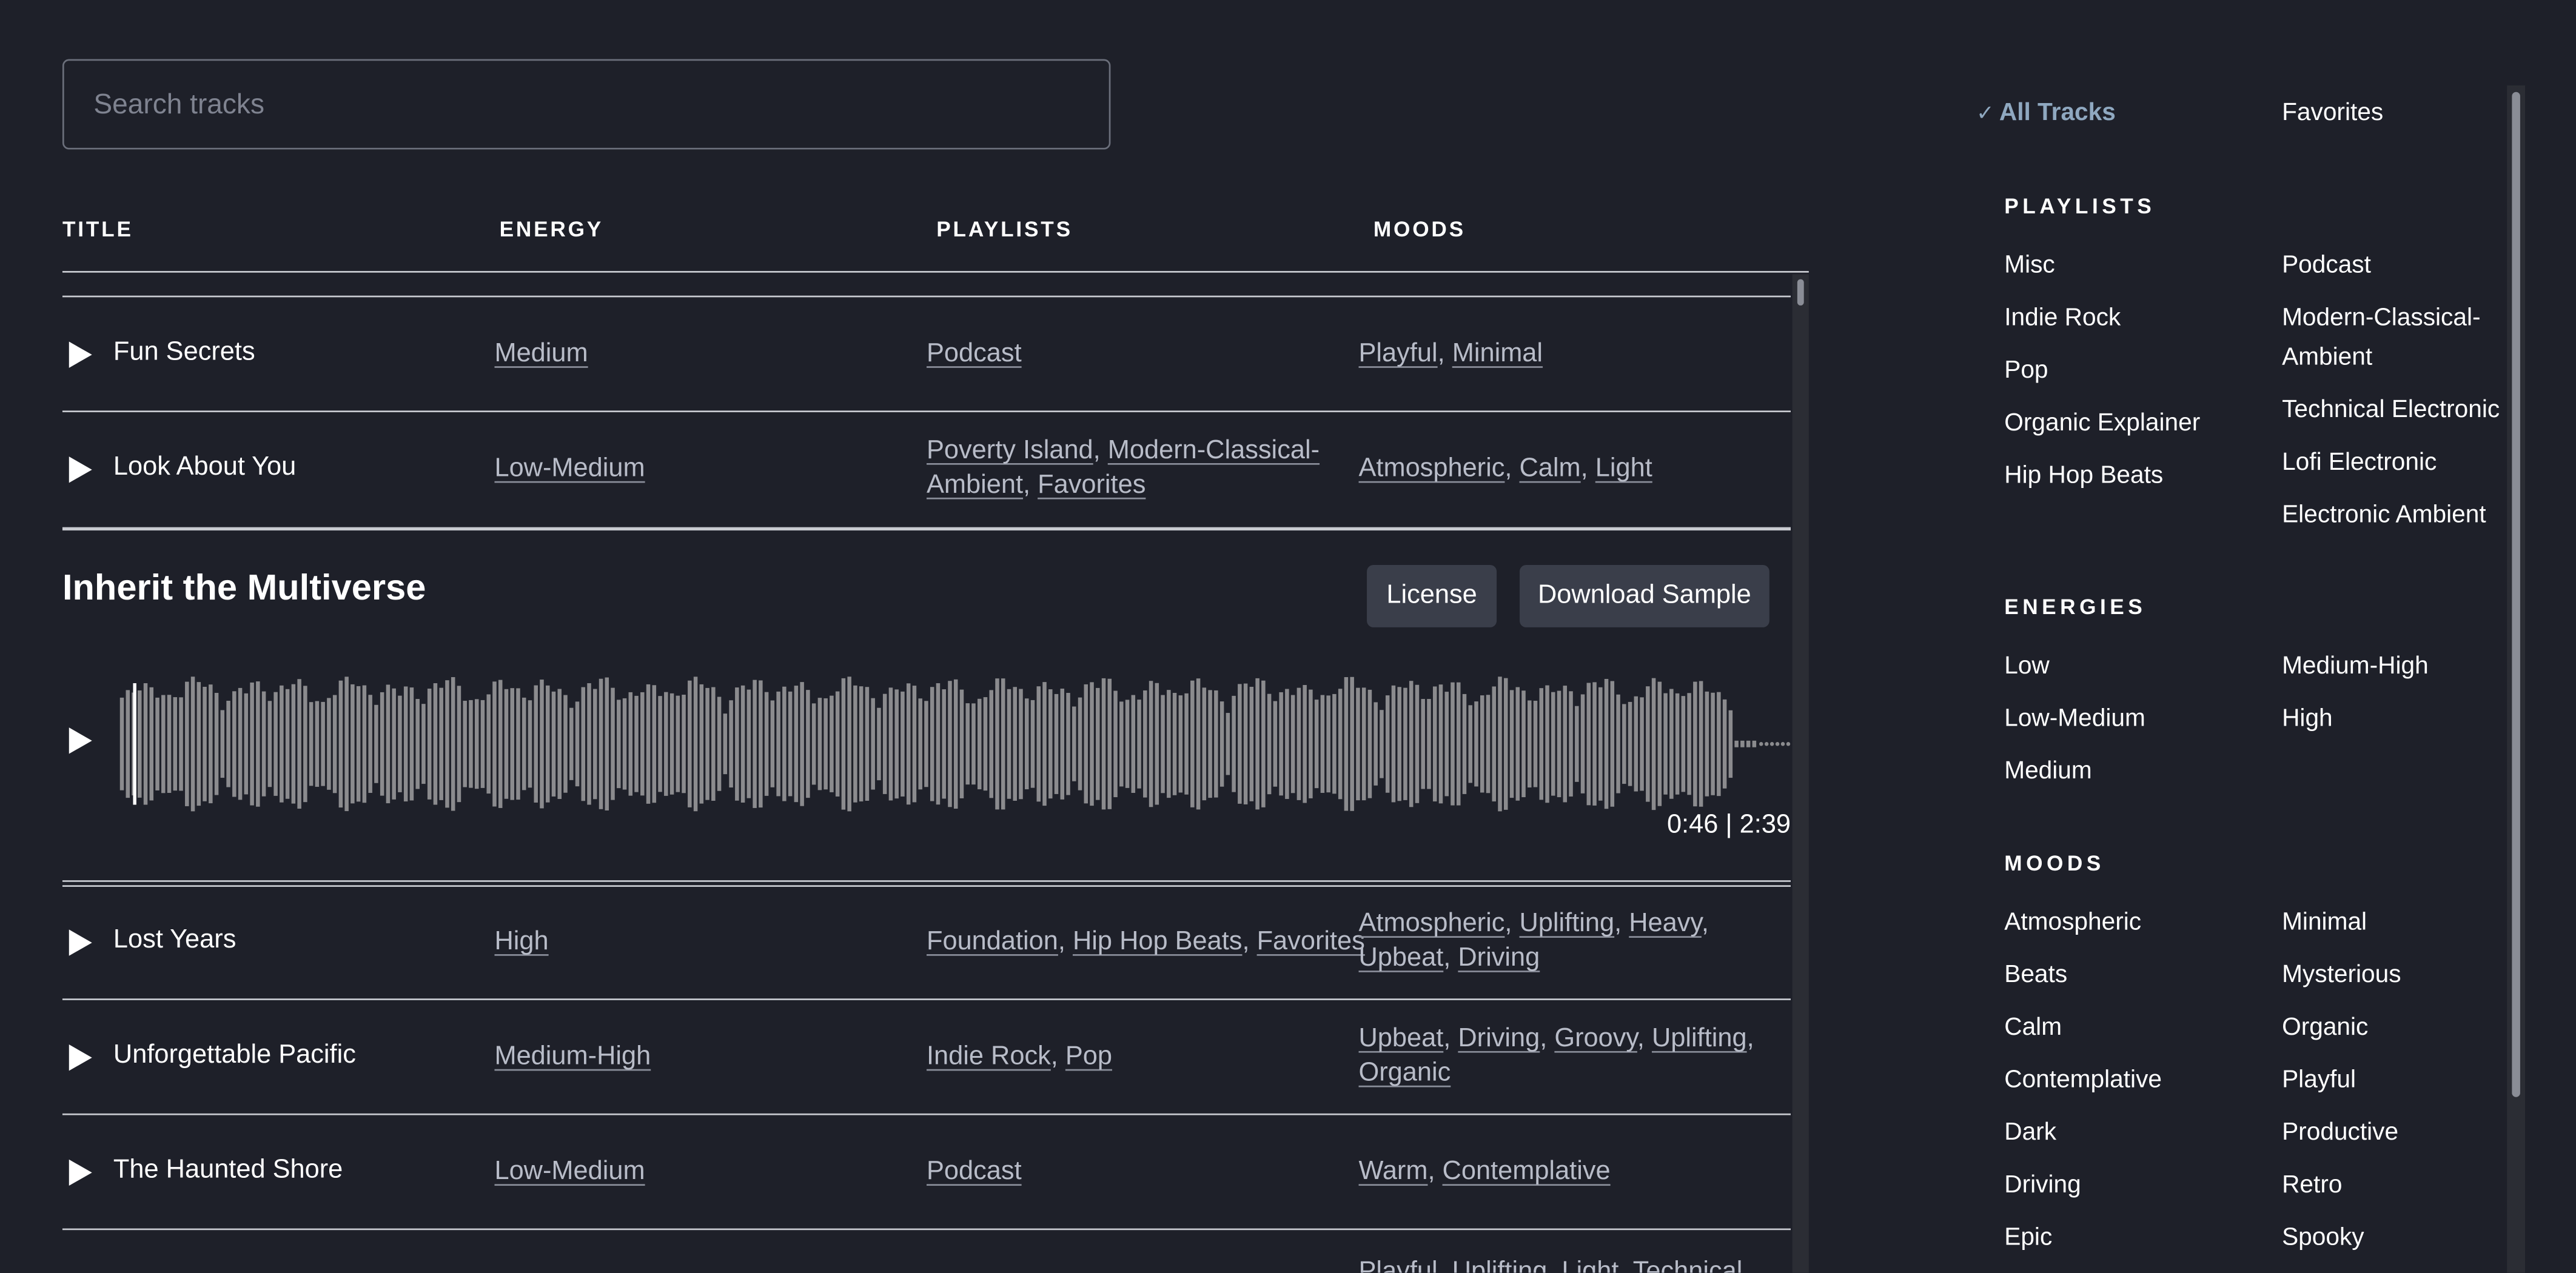  I want to click on sidebar-mood: Playful, so click(2319, 1080).